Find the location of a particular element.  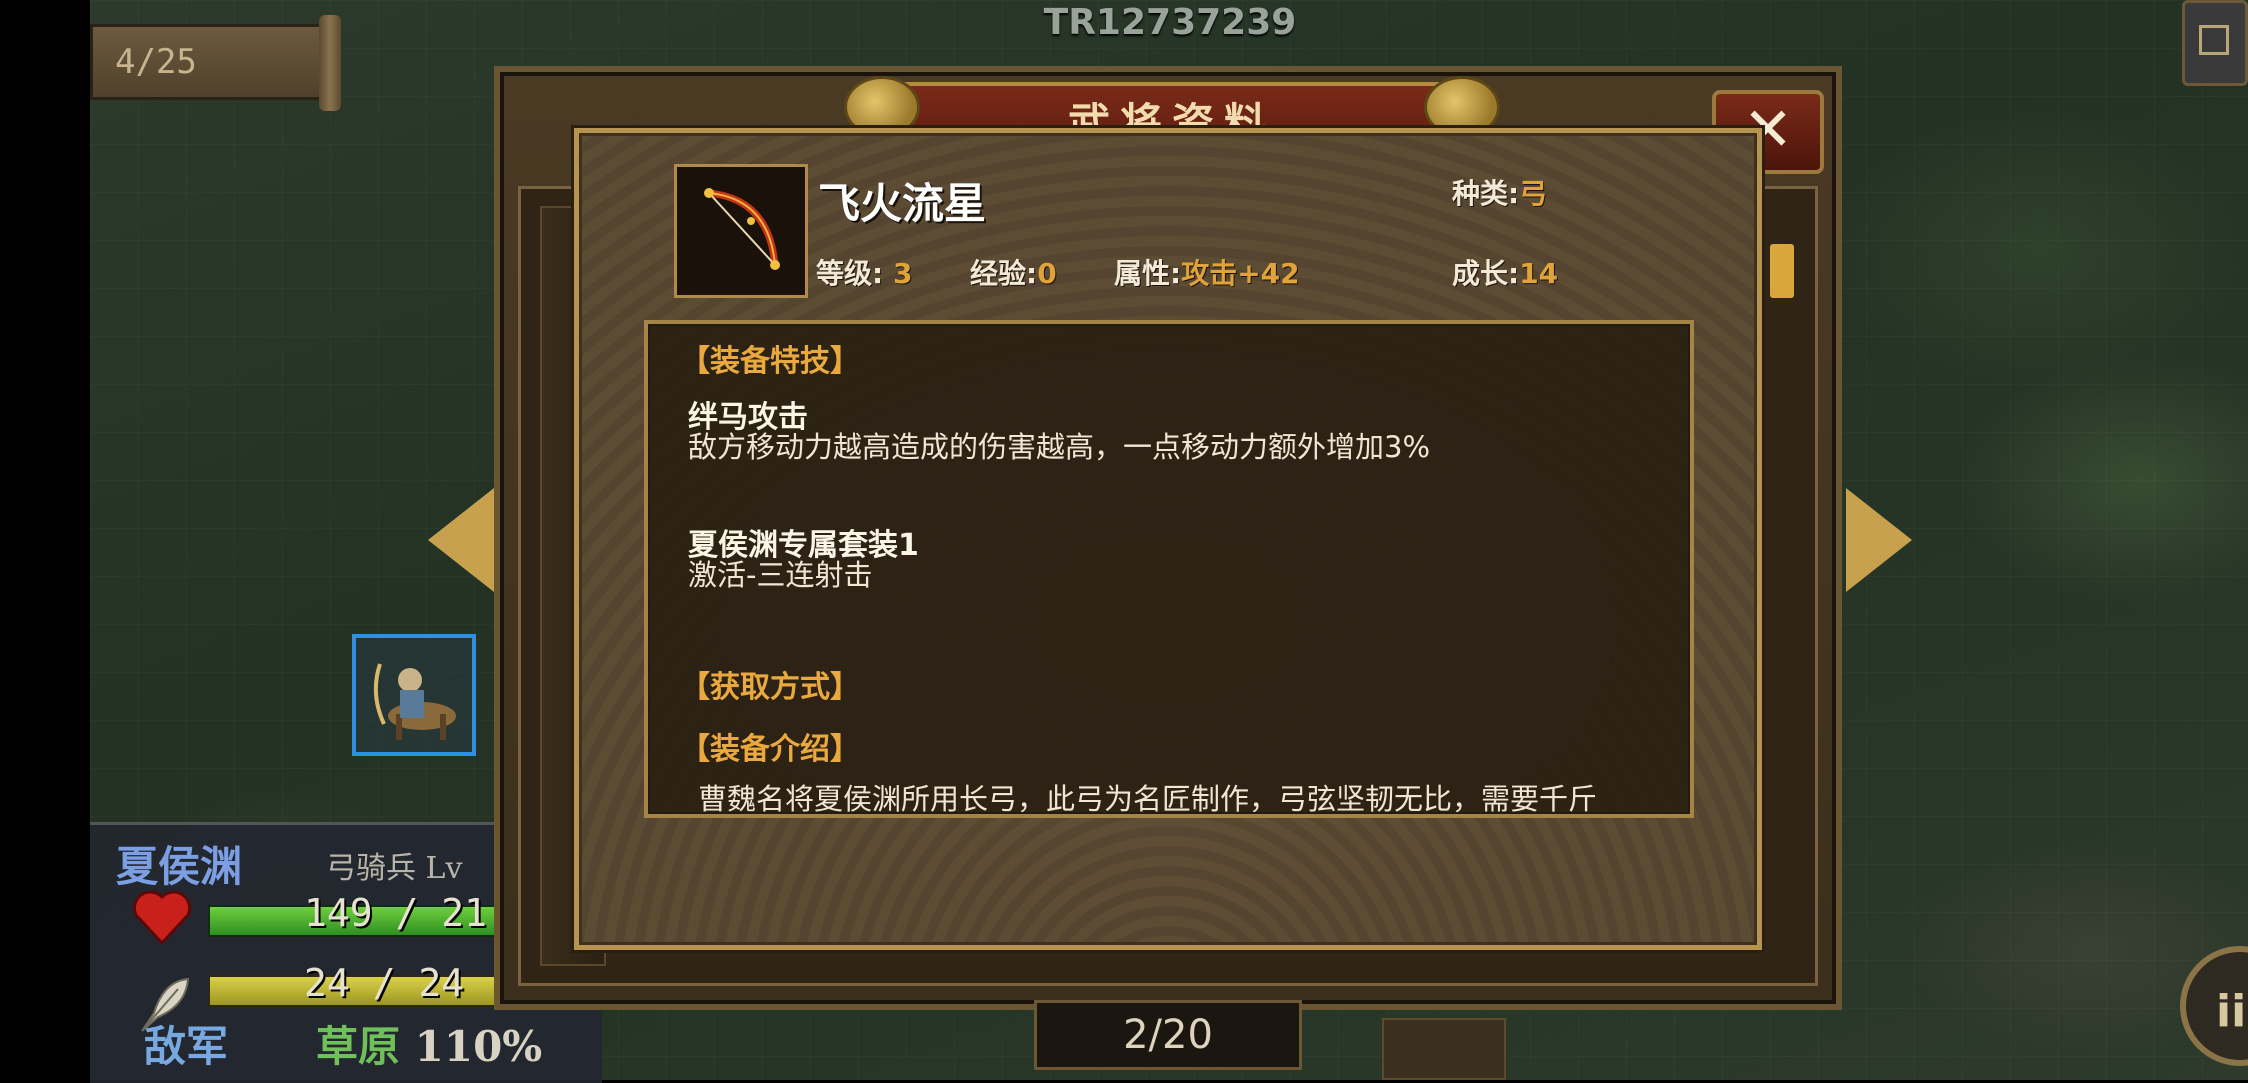

item-attribute-stat: 属性:攻击+42 is located at coordinates (1207, 272).